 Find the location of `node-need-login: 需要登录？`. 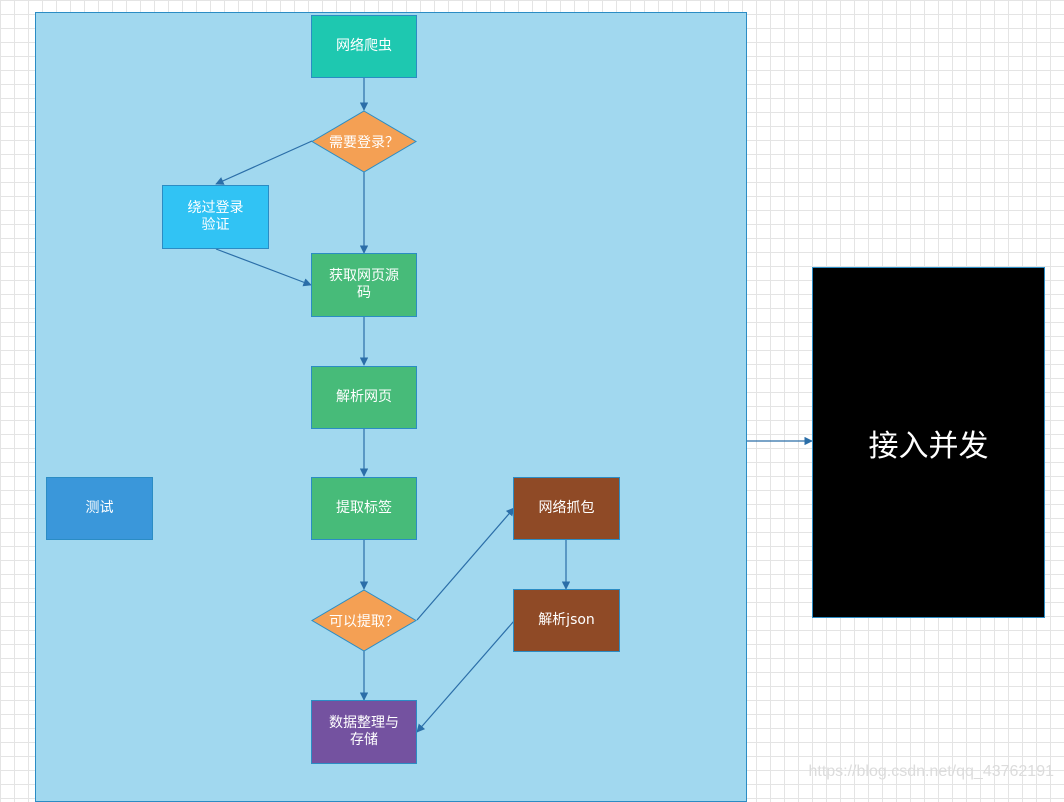

node-need-login: 需要登录？ is located at coordinates (364, 141).